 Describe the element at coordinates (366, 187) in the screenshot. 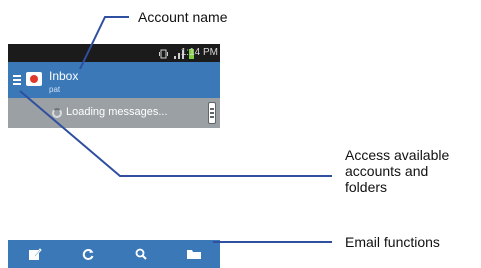

I see `callout-line-3: folders` at that location.